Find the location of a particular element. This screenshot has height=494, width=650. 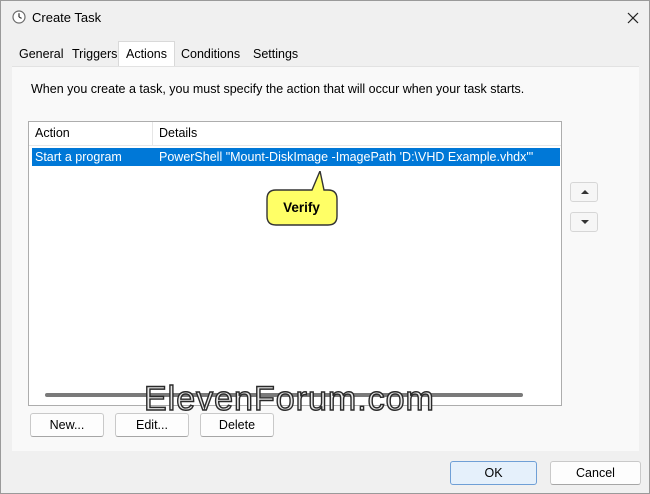

move-down-arrow-icon is located at coordinates (585, 222).